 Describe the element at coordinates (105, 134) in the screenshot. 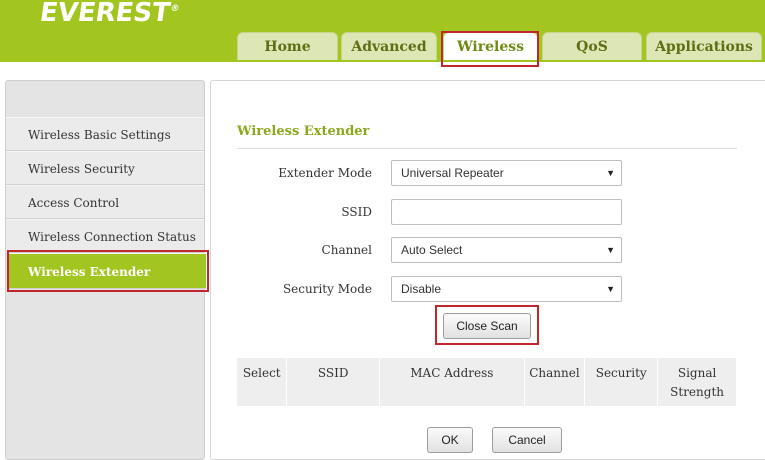

I see `sidebar-item-wireless-basic-settings: Wireless Basic Settings` at that location.